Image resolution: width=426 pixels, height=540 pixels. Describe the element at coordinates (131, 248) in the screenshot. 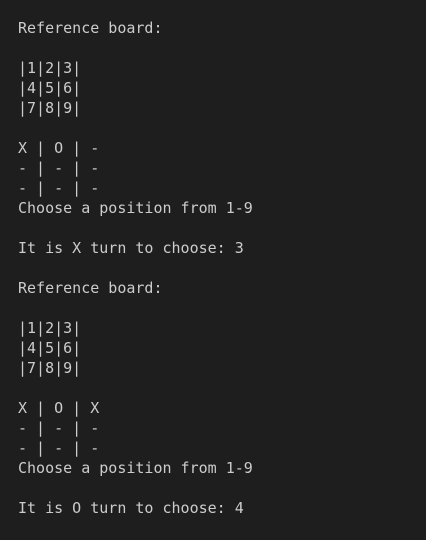

I see `turn-input-line: It is X turn to choose: 3` at that location.